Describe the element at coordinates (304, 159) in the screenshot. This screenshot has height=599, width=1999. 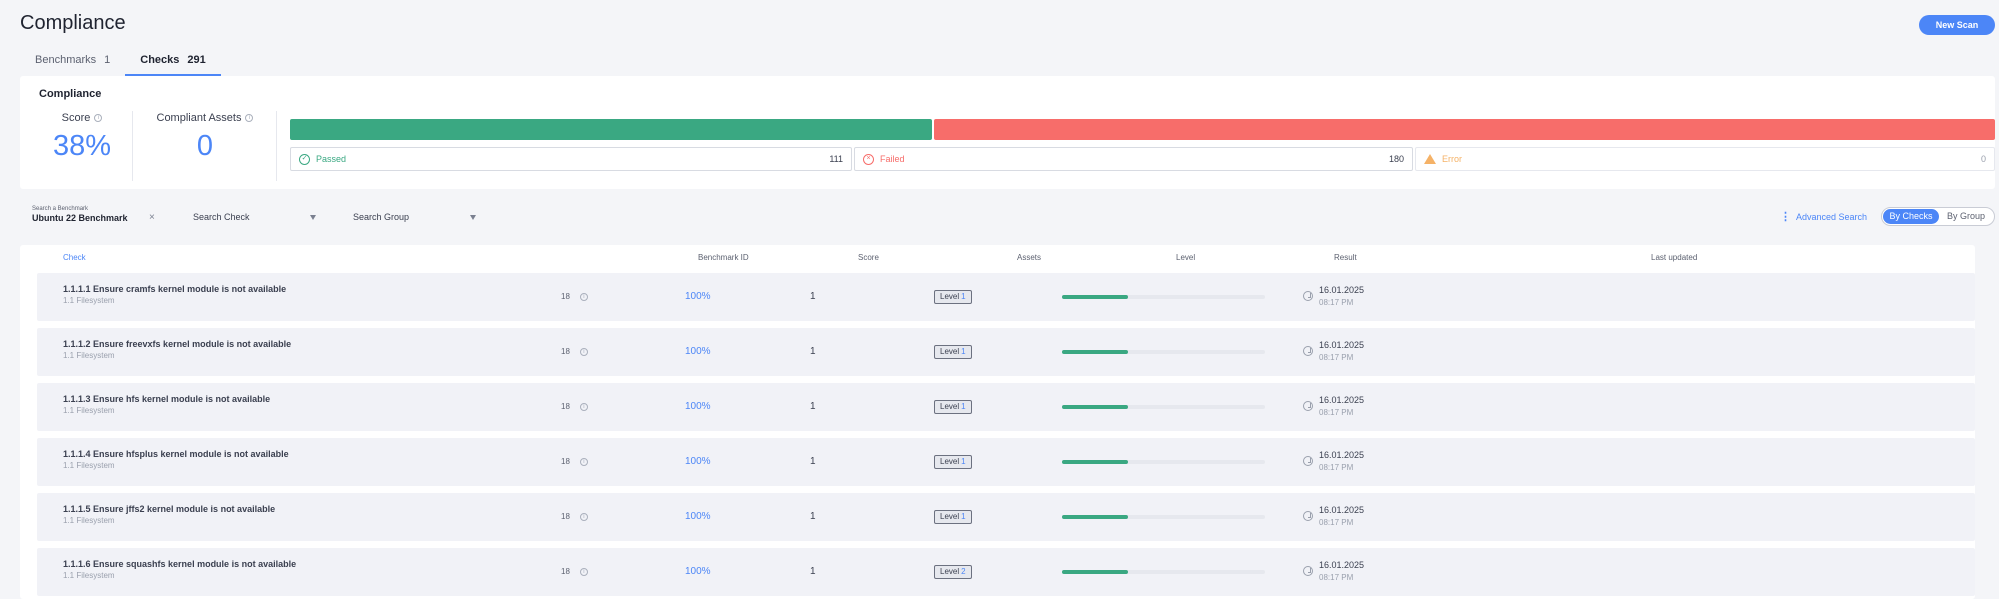
I see `check-circle-icon: ✓` at that location.